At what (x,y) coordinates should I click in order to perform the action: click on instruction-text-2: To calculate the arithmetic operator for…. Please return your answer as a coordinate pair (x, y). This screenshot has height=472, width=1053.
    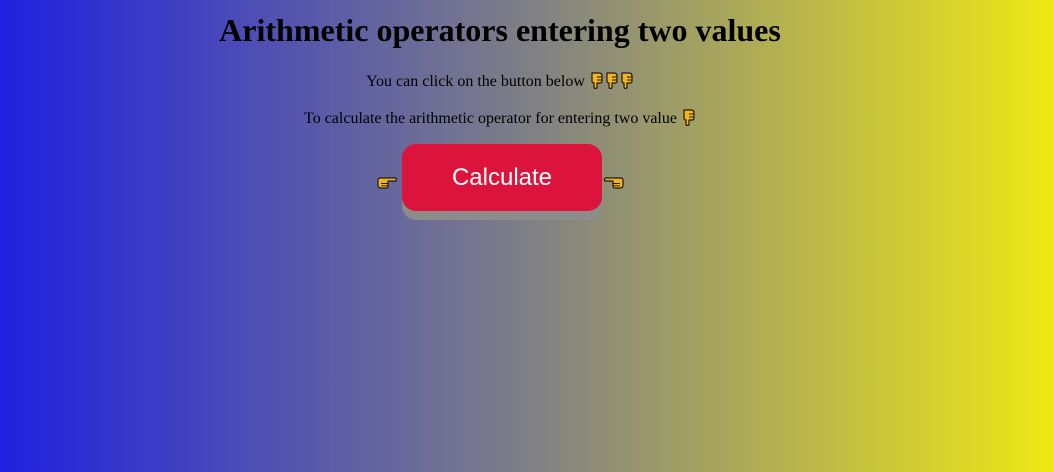
    Looking at the image, I should click on (490, 118).